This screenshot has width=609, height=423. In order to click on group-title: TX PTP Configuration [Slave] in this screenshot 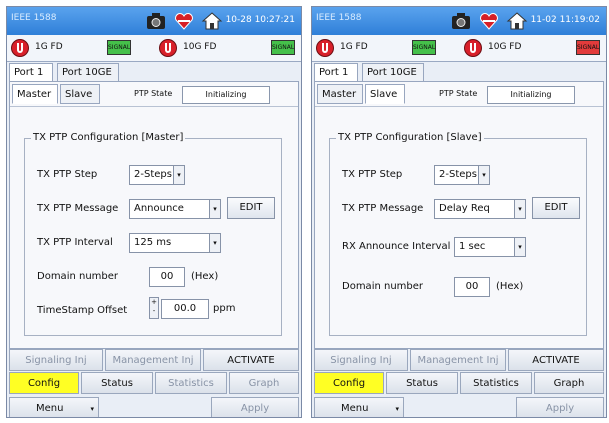, I will do `click(410, 137)`.